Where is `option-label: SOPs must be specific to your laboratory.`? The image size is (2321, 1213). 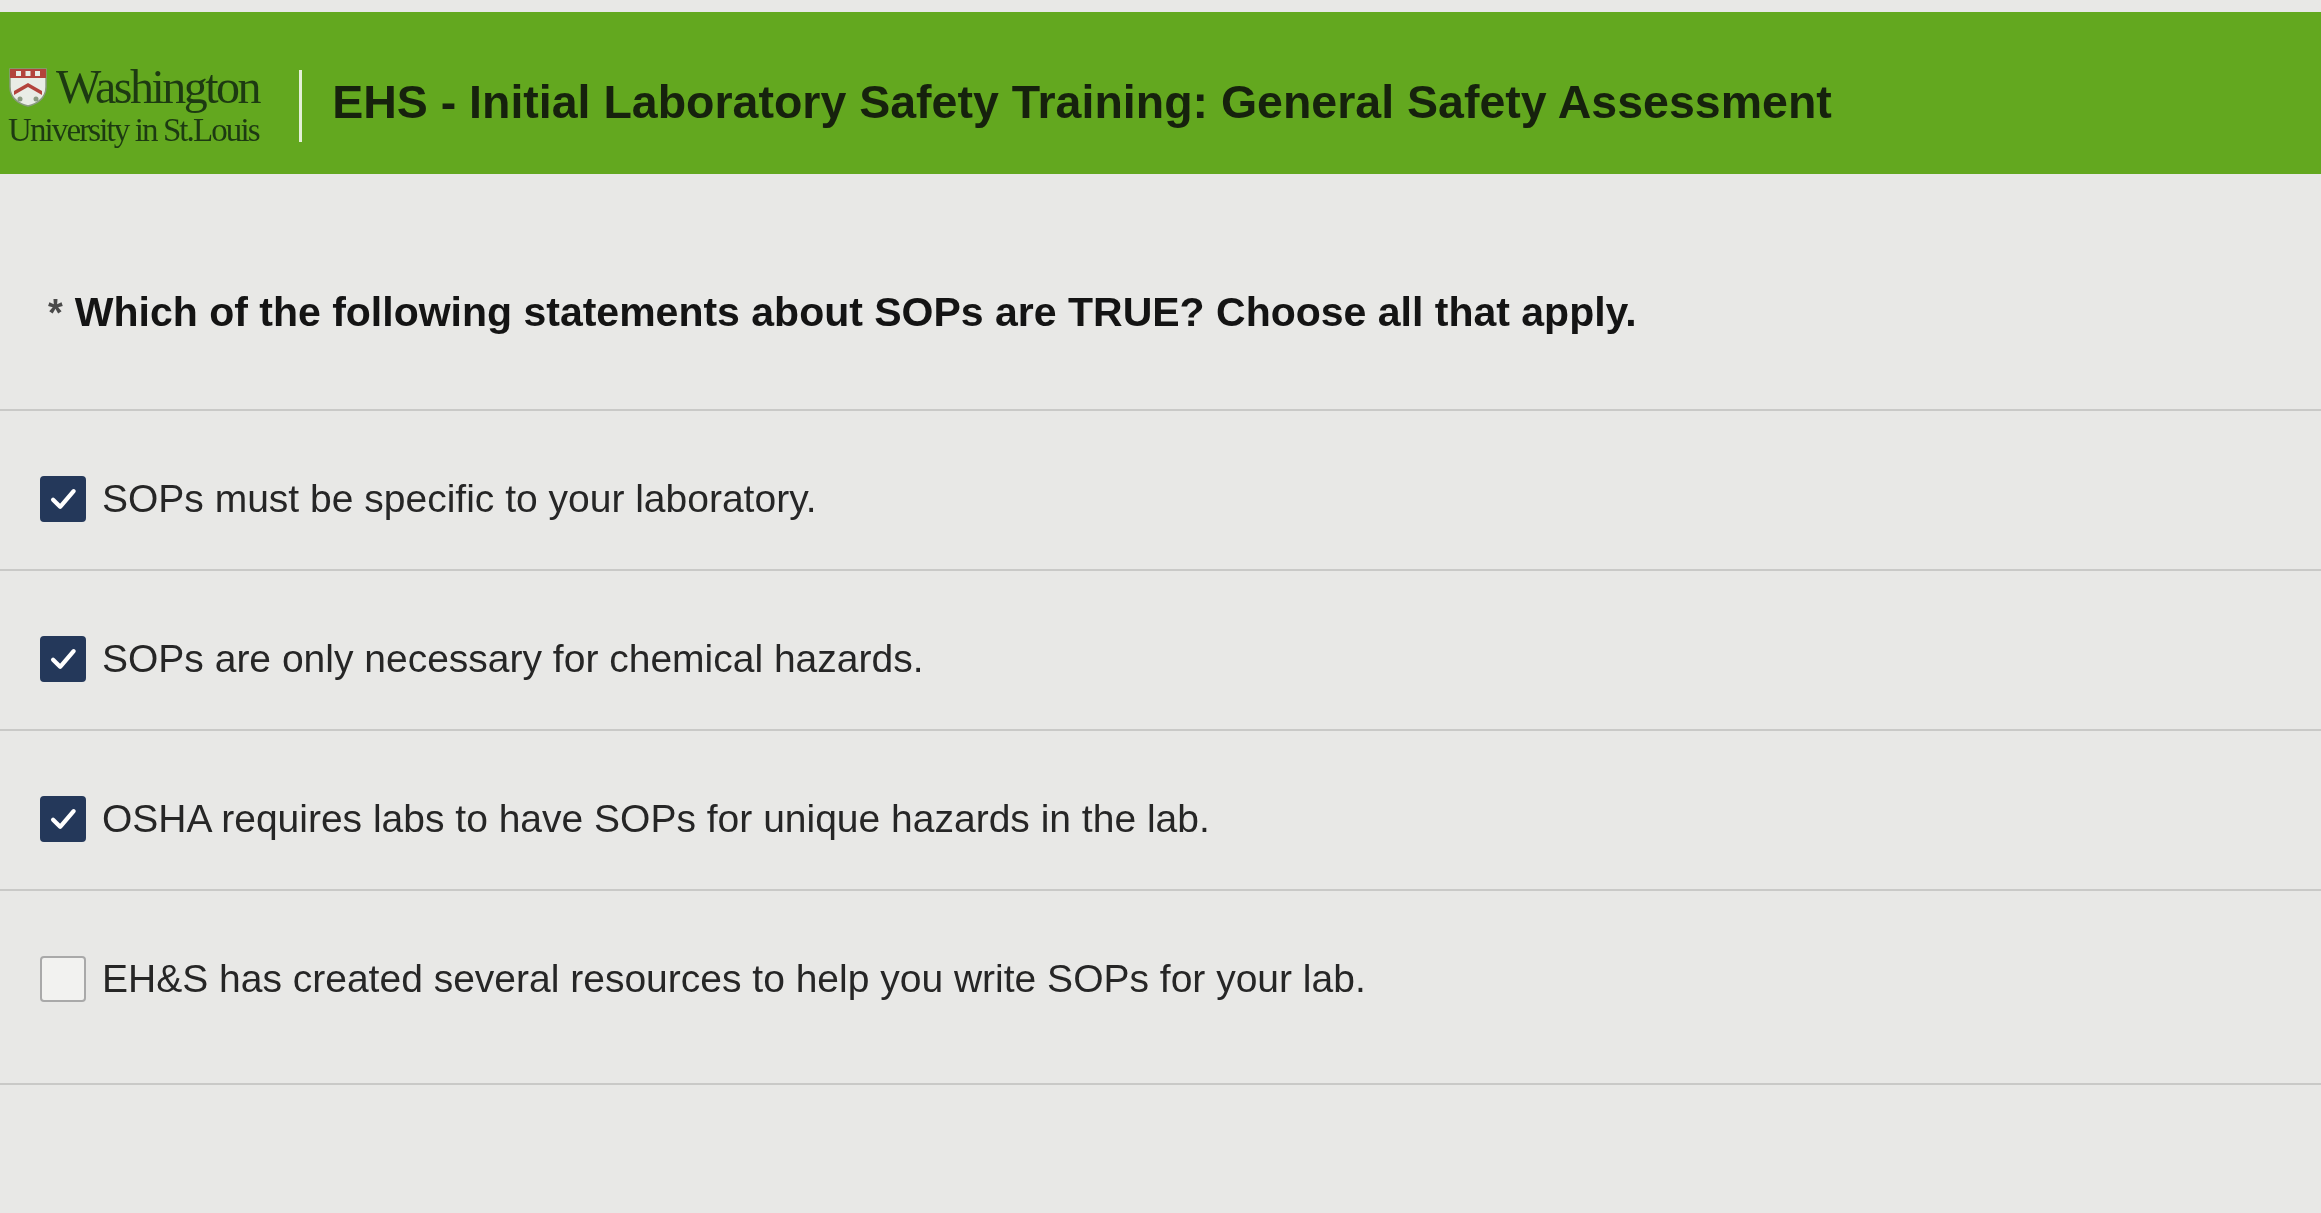 option-label: SOPs must be specific to your laboratory. is located at coordinates (459, 499).